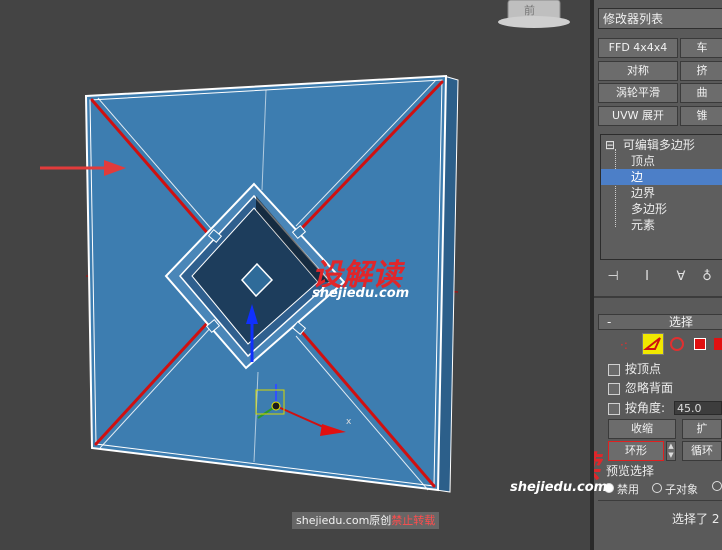 This screenshot has height=550, width=722. What do you see at coordinates (696, 519) in the screenshot?
I see `selection-status: 选择了 2` at bounding box center [696, 519].